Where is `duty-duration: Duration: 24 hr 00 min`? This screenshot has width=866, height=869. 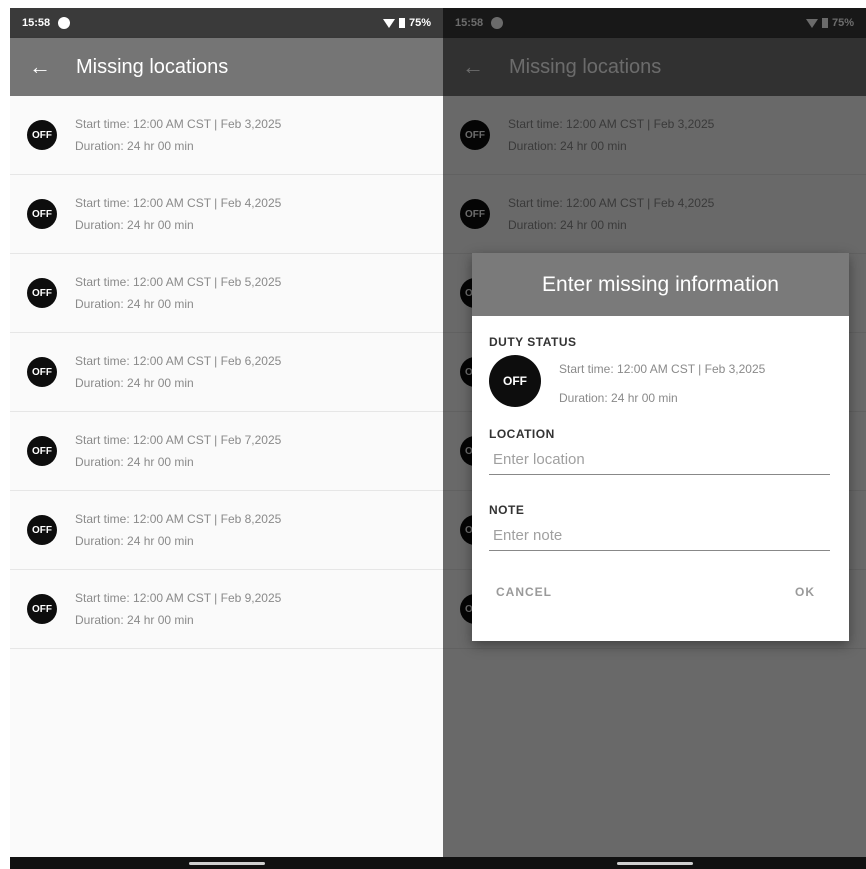 duty-duration: Duration: 24 hr 00 min is located at coordinates (618, 398).